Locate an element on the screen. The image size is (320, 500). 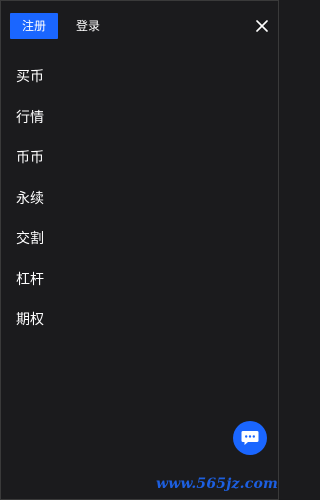
login-label: 登录 is located at coordinates (88, 26).